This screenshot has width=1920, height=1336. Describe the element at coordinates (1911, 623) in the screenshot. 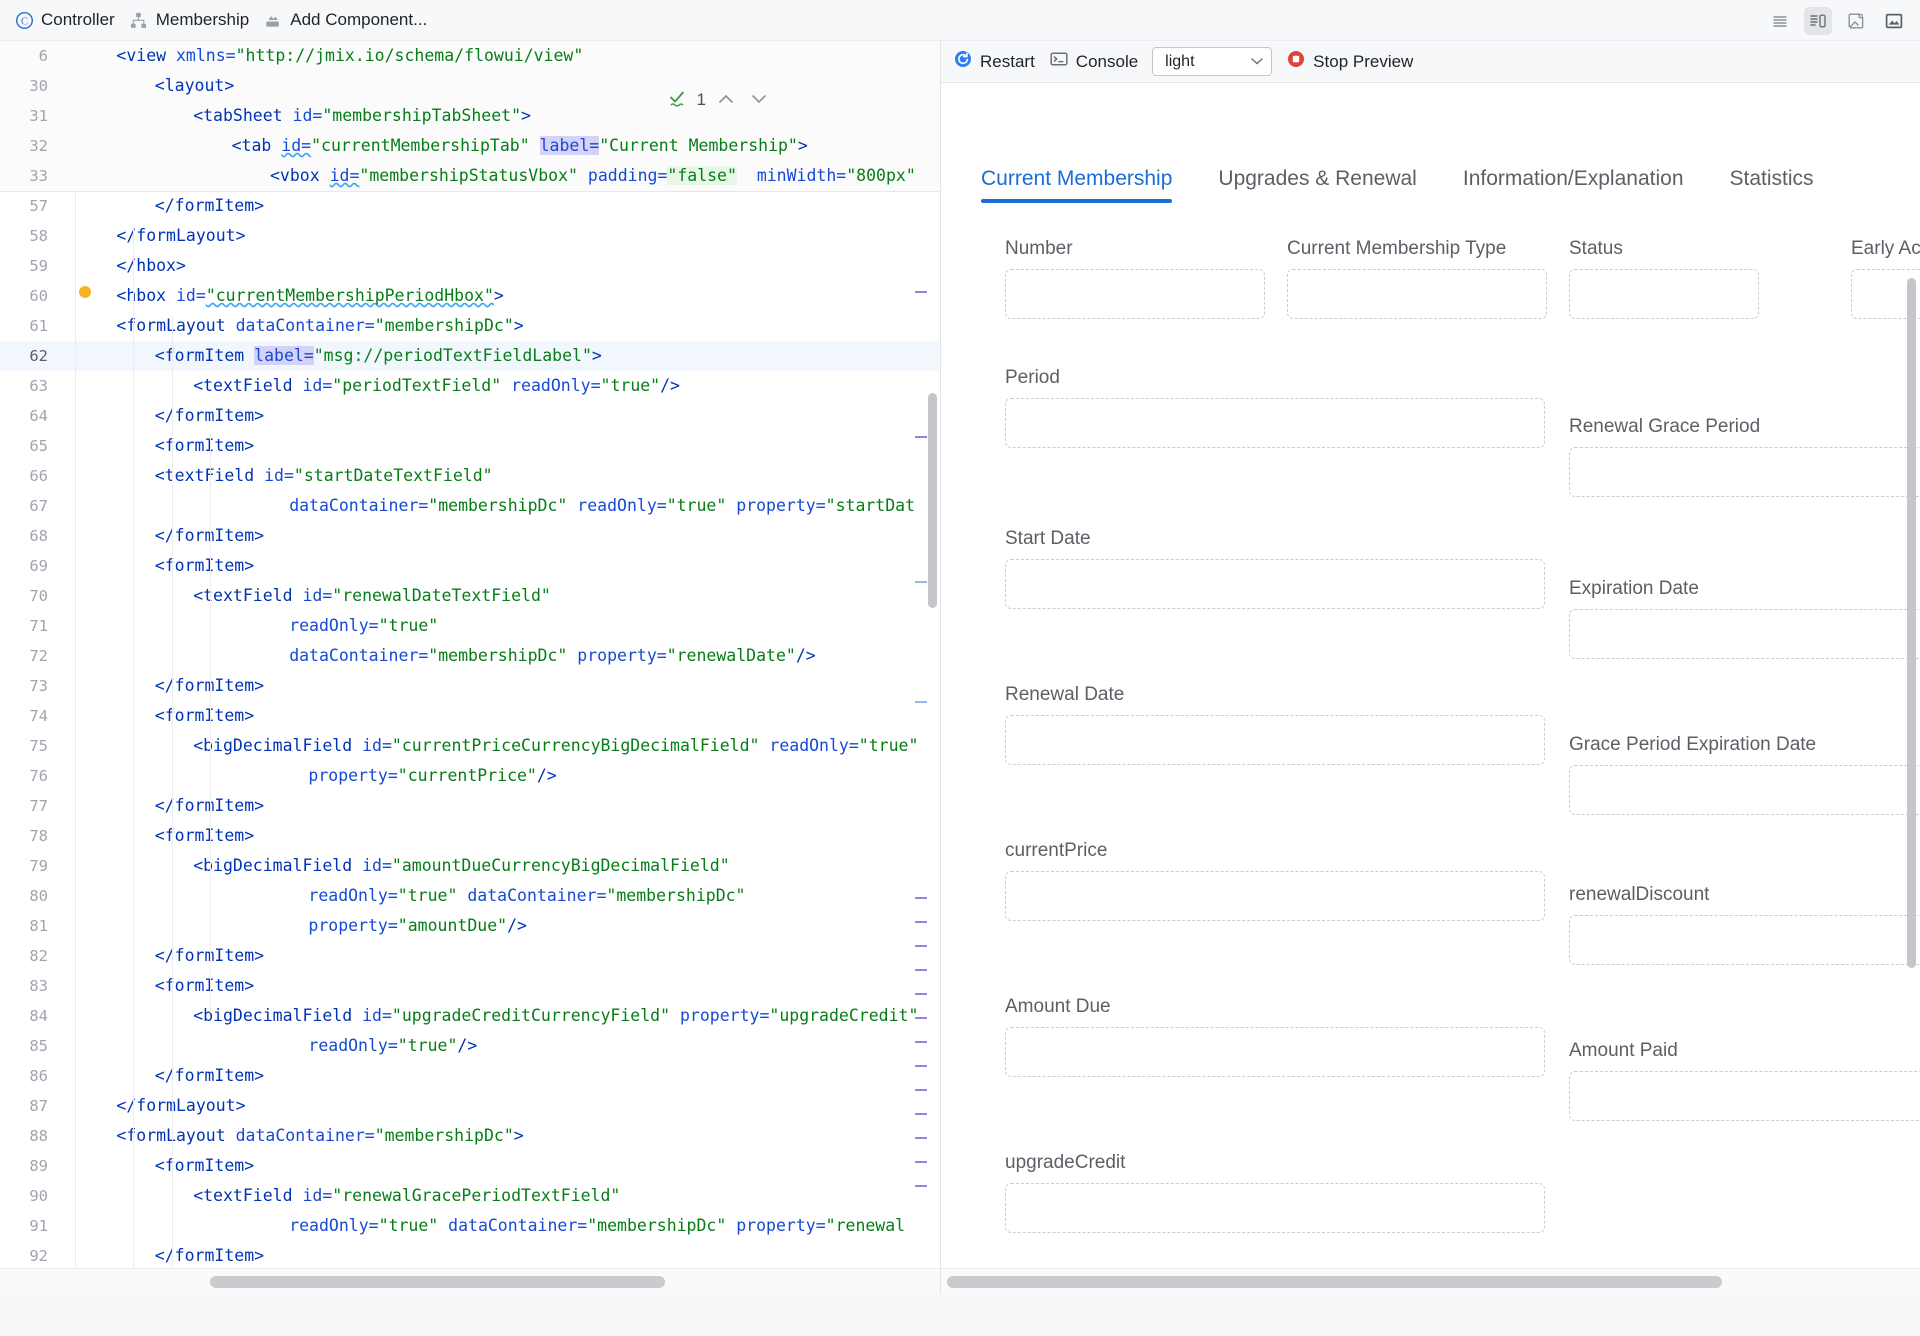

I see `preview-vertical-scrollbar` at that location.